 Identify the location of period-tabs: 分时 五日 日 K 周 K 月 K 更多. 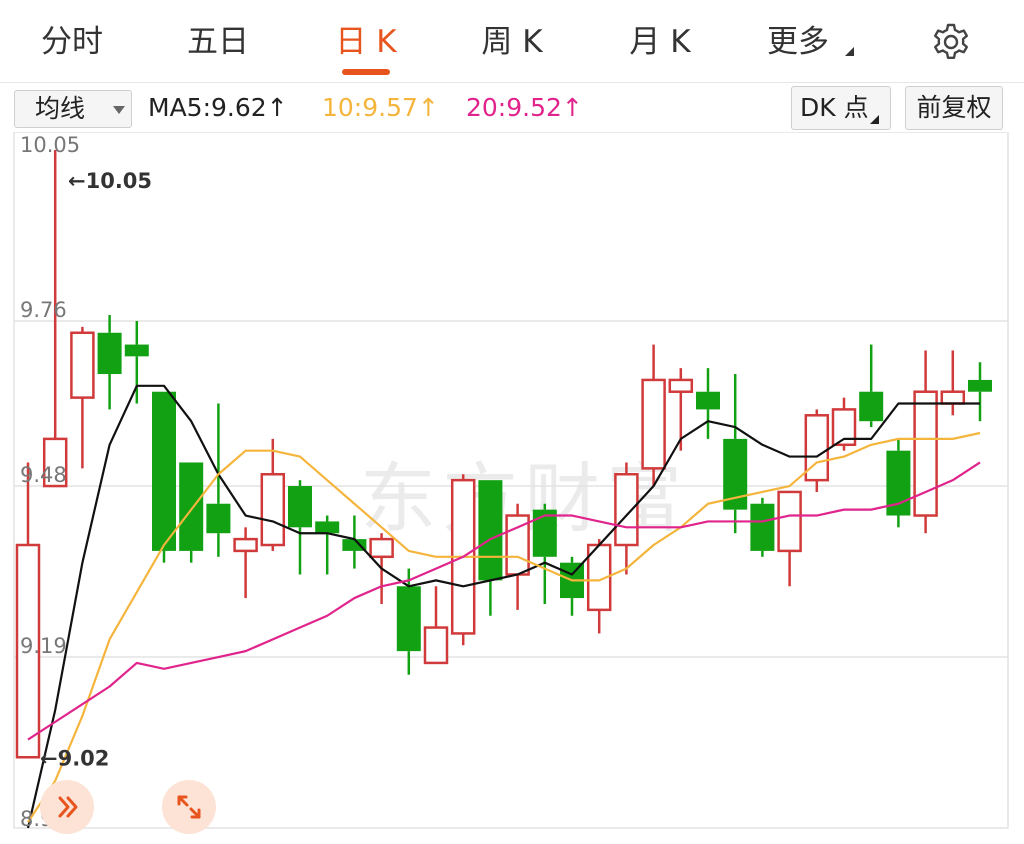
(512, 41).